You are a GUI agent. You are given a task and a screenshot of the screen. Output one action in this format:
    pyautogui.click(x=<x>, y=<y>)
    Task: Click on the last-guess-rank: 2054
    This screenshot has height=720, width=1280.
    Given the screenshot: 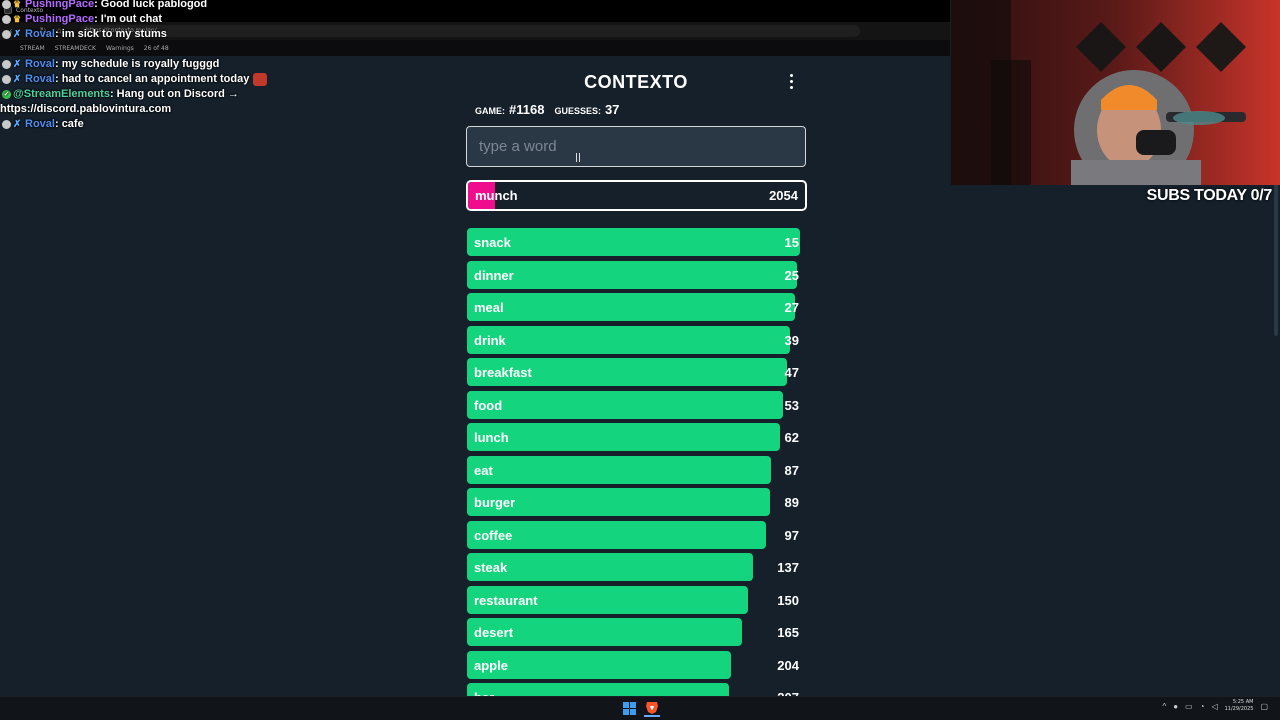 What is the action you would take?
    pyautogui.click(x=783, y=195)
    